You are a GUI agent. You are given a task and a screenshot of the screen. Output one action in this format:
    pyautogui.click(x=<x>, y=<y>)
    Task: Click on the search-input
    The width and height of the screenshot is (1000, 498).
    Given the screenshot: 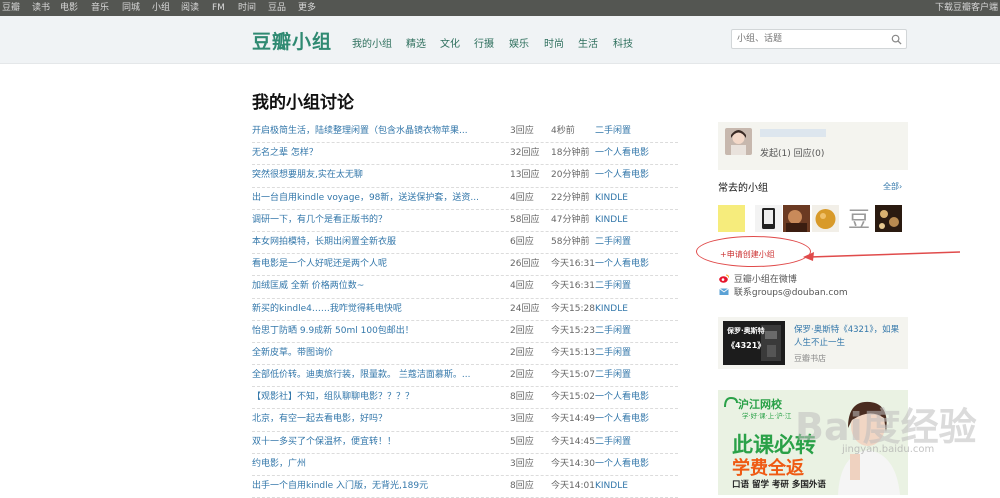 What is the action you would take?
    pyautogui.click(x=812, y=39)
    